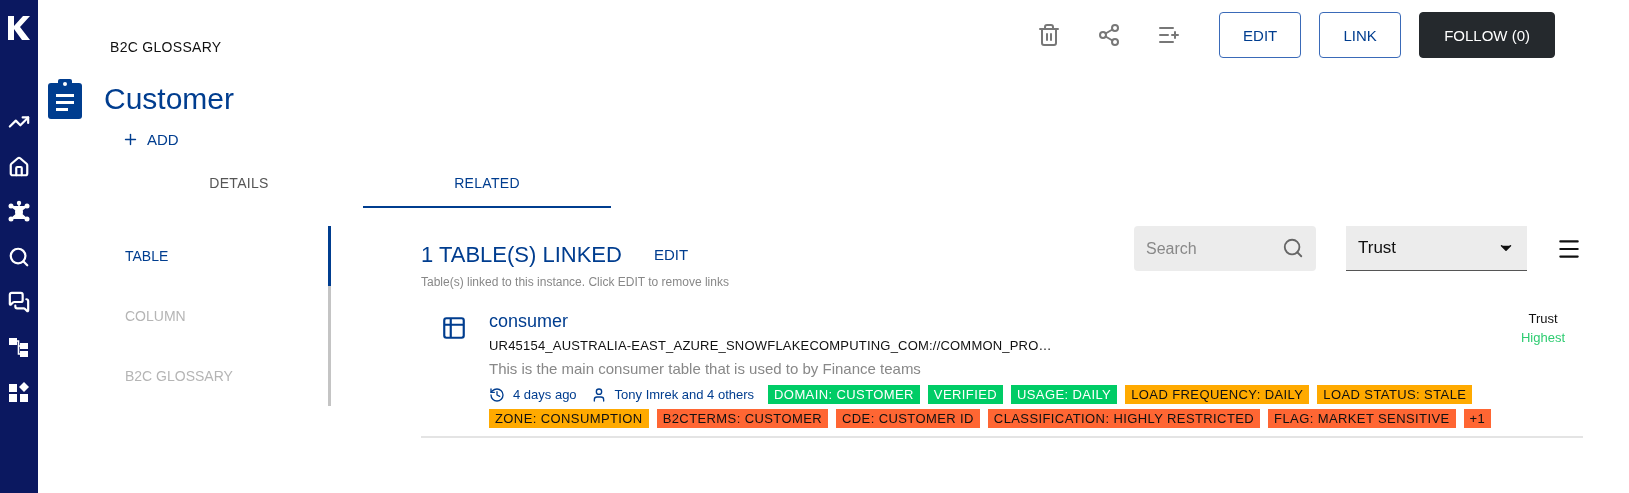  What do you see at coordinates (169, 99) in the screenshot?
I see `page-title: Customer` at bounding box center [169, 99].